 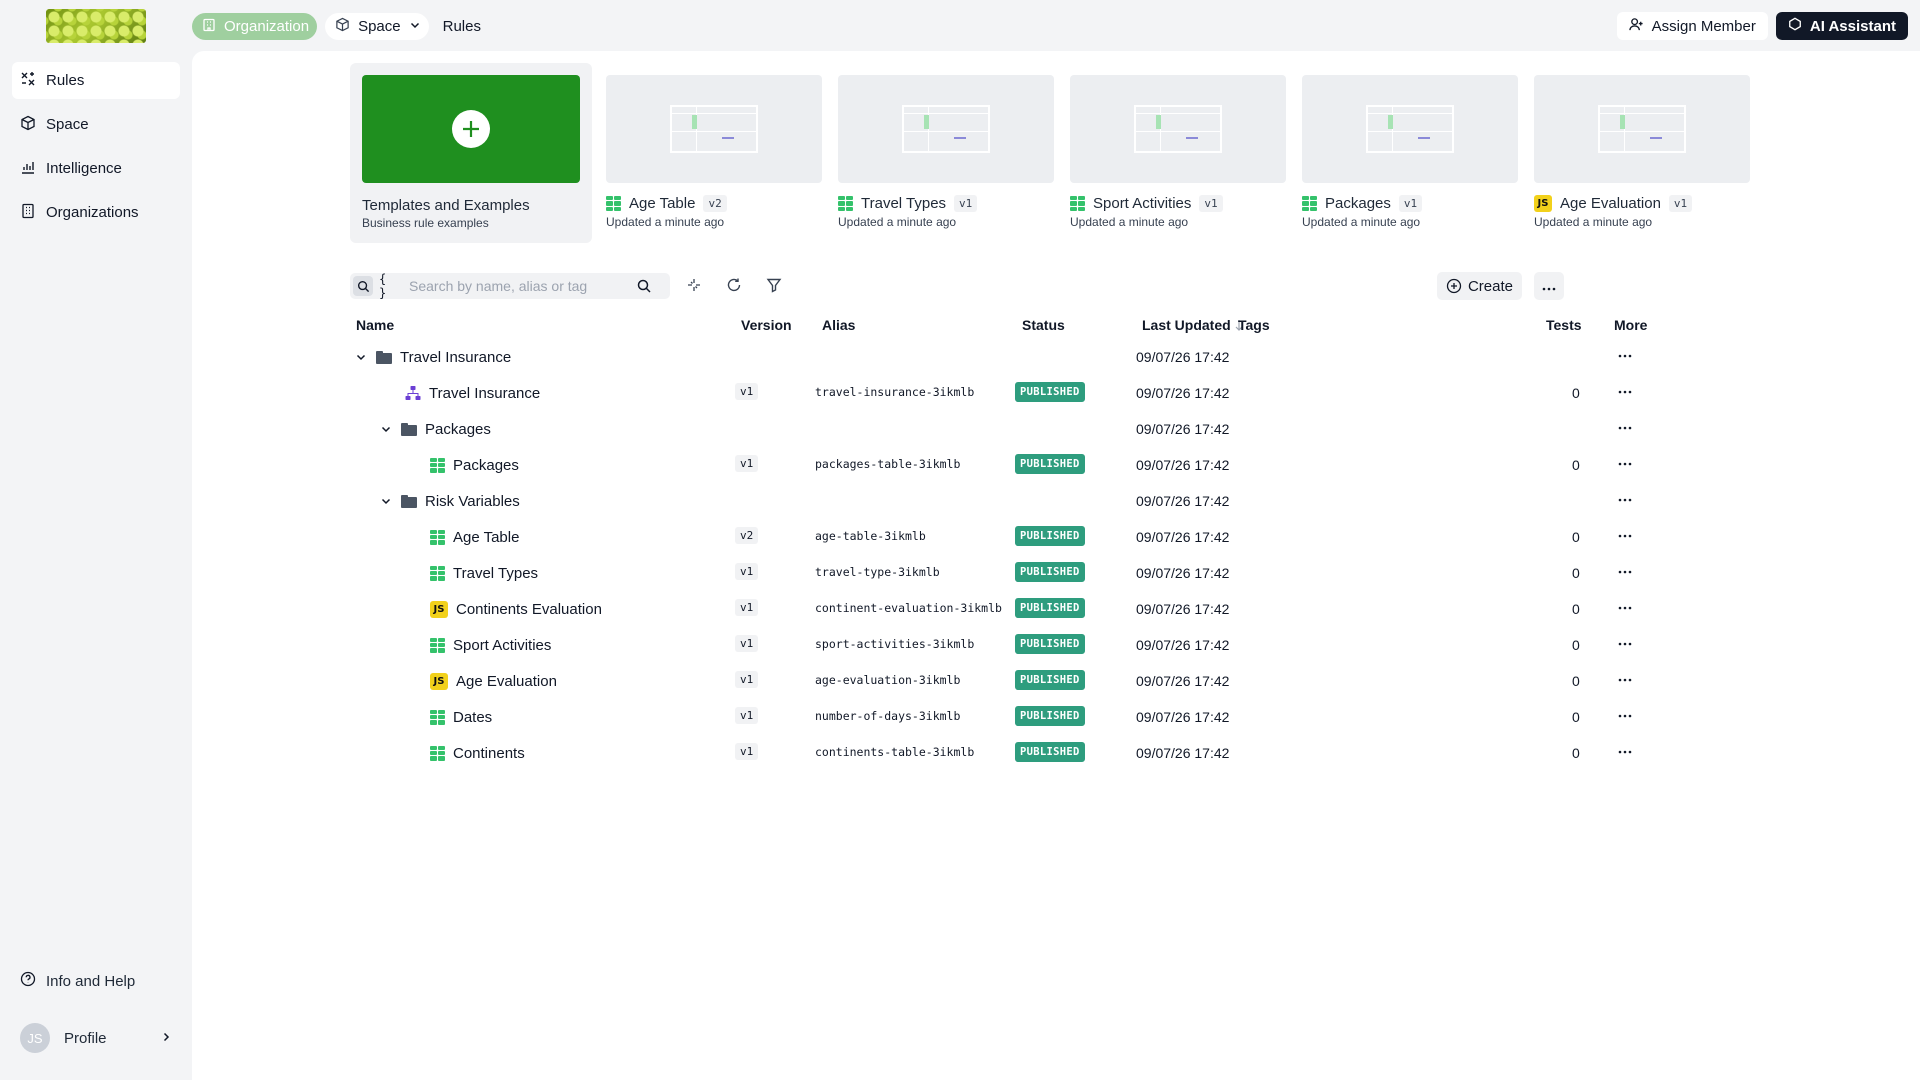 I want to click on recent-rule-card: JS Age Evaluation v1 Updated a minute ago, so click(x=1642, y=152).